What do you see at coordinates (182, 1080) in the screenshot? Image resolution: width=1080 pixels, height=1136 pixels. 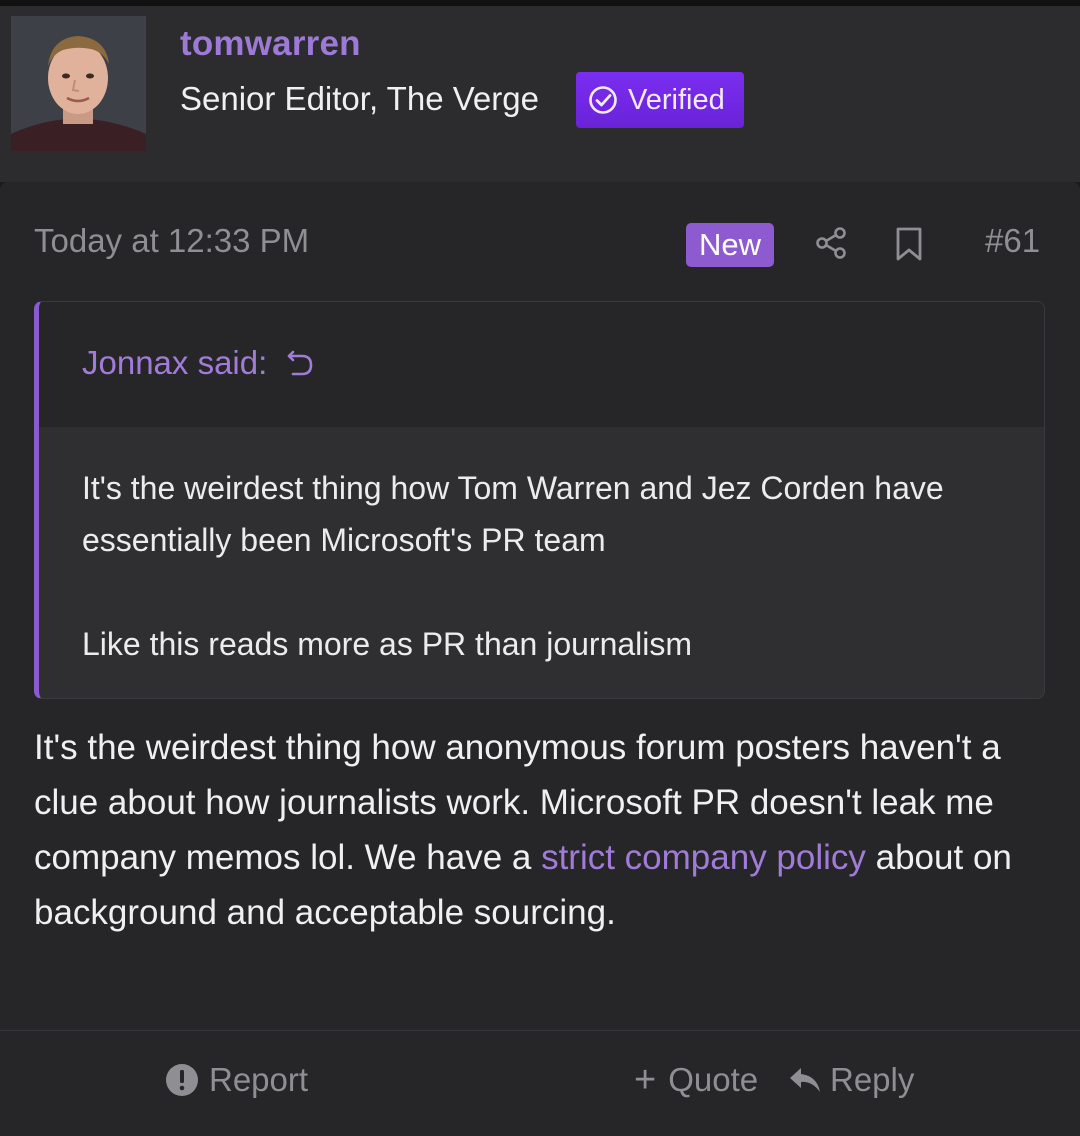 I see `exclamation-circle-icon` at bounding box center [182, 1080].